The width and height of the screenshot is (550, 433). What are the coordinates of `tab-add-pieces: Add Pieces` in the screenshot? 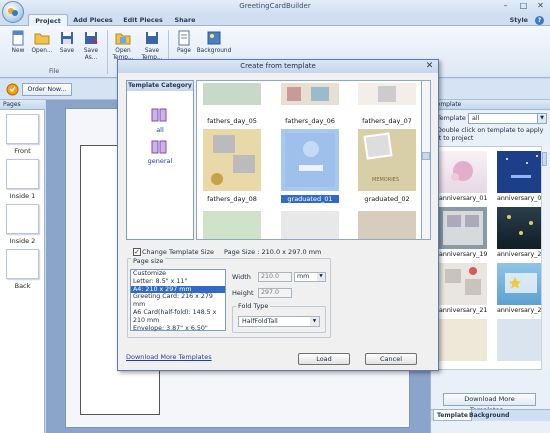 It's located at (93, 20).